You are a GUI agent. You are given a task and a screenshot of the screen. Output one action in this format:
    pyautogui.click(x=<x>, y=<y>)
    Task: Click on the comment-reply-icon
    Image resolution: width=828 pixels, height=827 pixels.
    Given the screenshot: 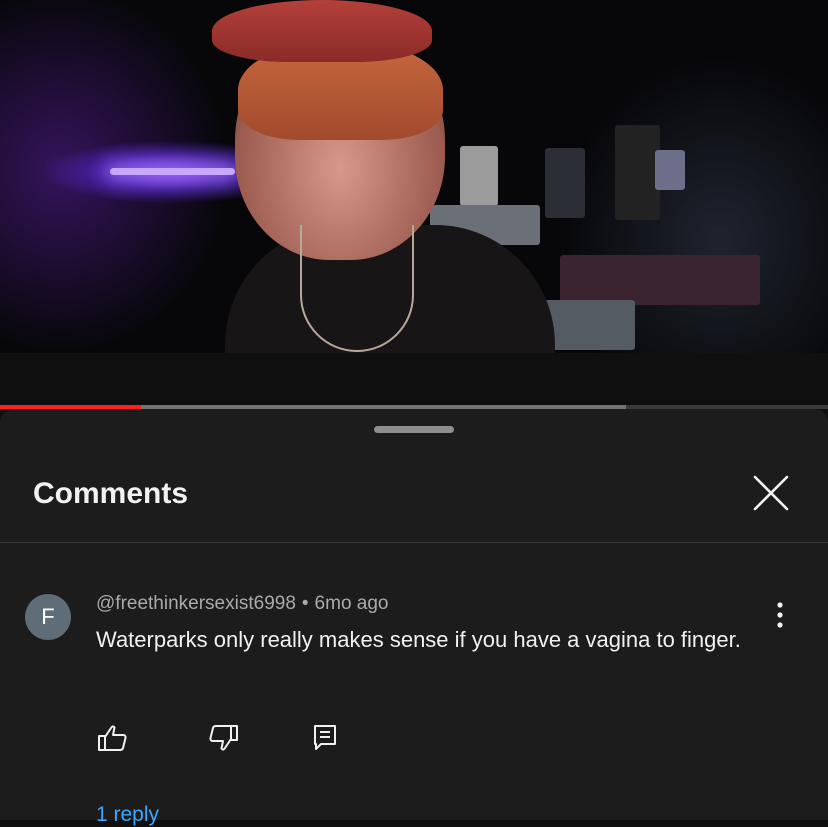 What is the action you would take?
    pyautogui.click(x=326, y=738)
    